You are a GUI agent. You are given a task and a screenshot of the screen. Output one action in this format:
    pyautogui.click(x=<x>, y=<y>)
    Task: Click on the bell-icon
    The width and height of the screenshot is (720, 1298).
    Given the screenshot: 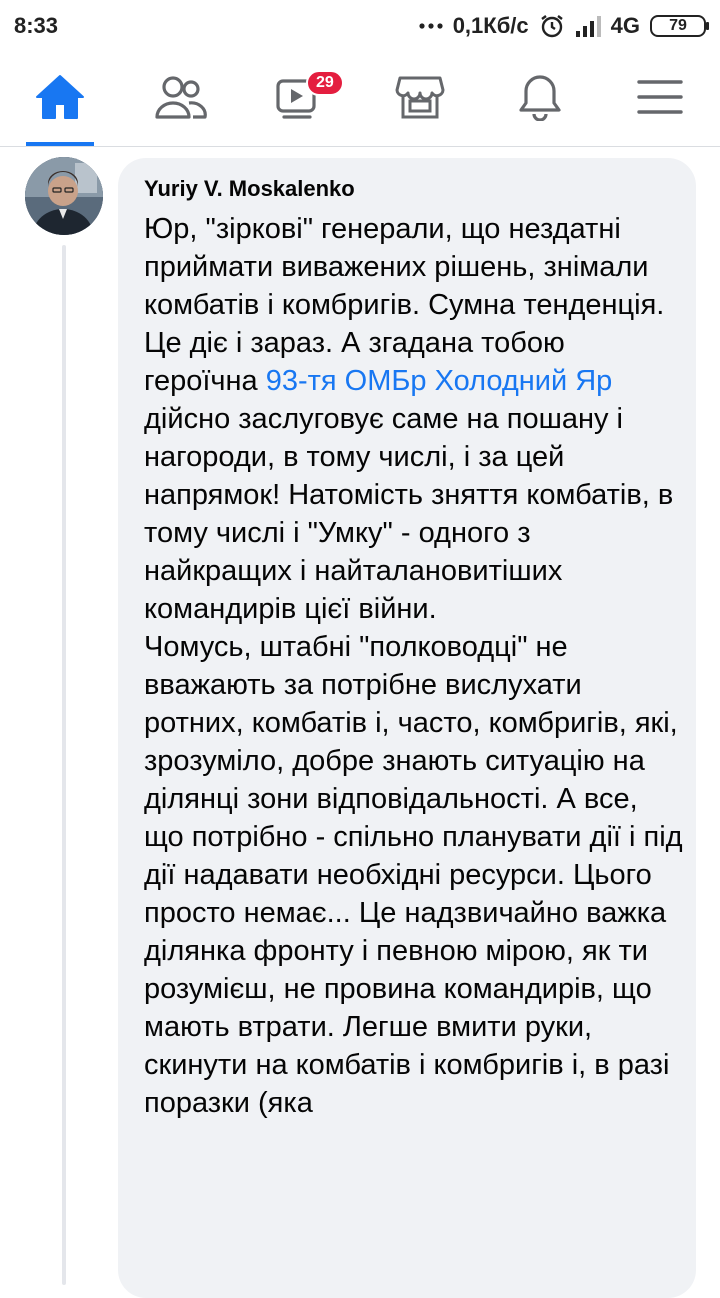 What is the action you would take?
    pyautogui.click(x=540, y=99)
    